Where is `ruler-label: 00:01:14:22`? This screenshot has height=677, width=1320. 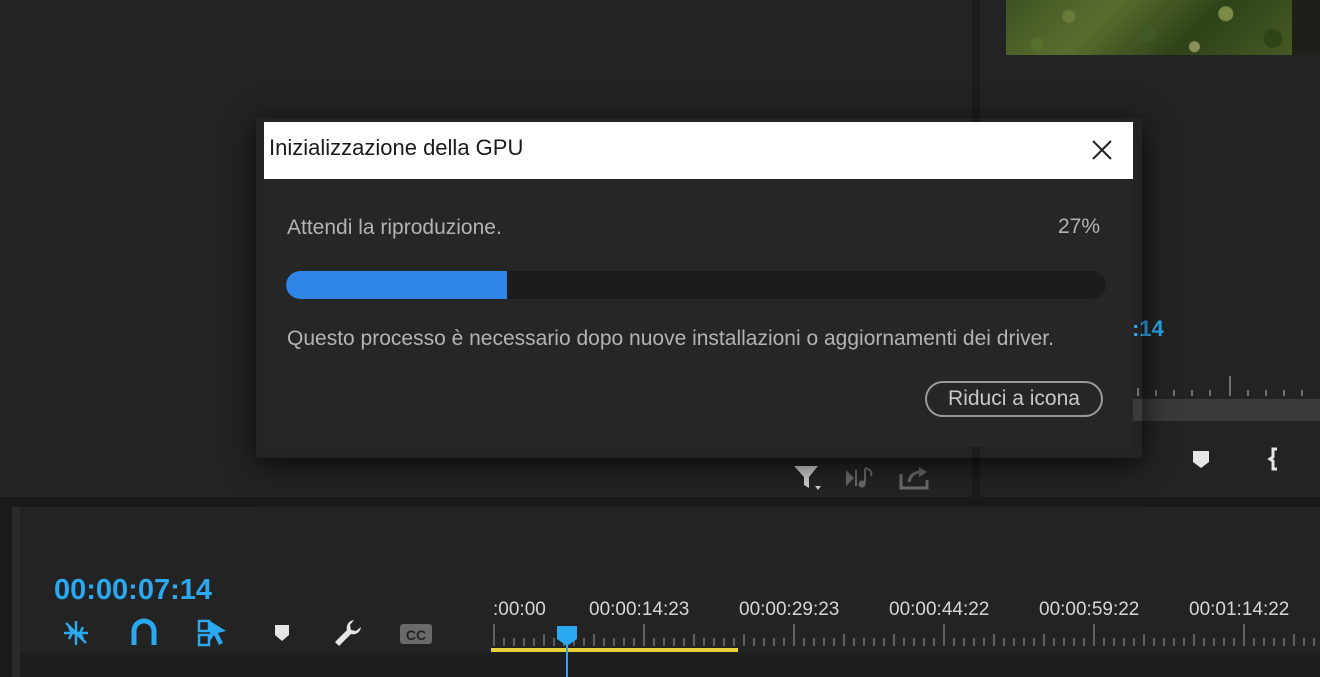 ruler-label: 00:01:14:22 is located at coordinates (1239, 609).